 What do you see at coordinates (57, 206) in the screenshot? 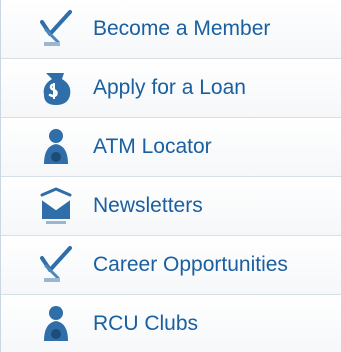
I see `mail-icon` at bounding box center [57, 206].